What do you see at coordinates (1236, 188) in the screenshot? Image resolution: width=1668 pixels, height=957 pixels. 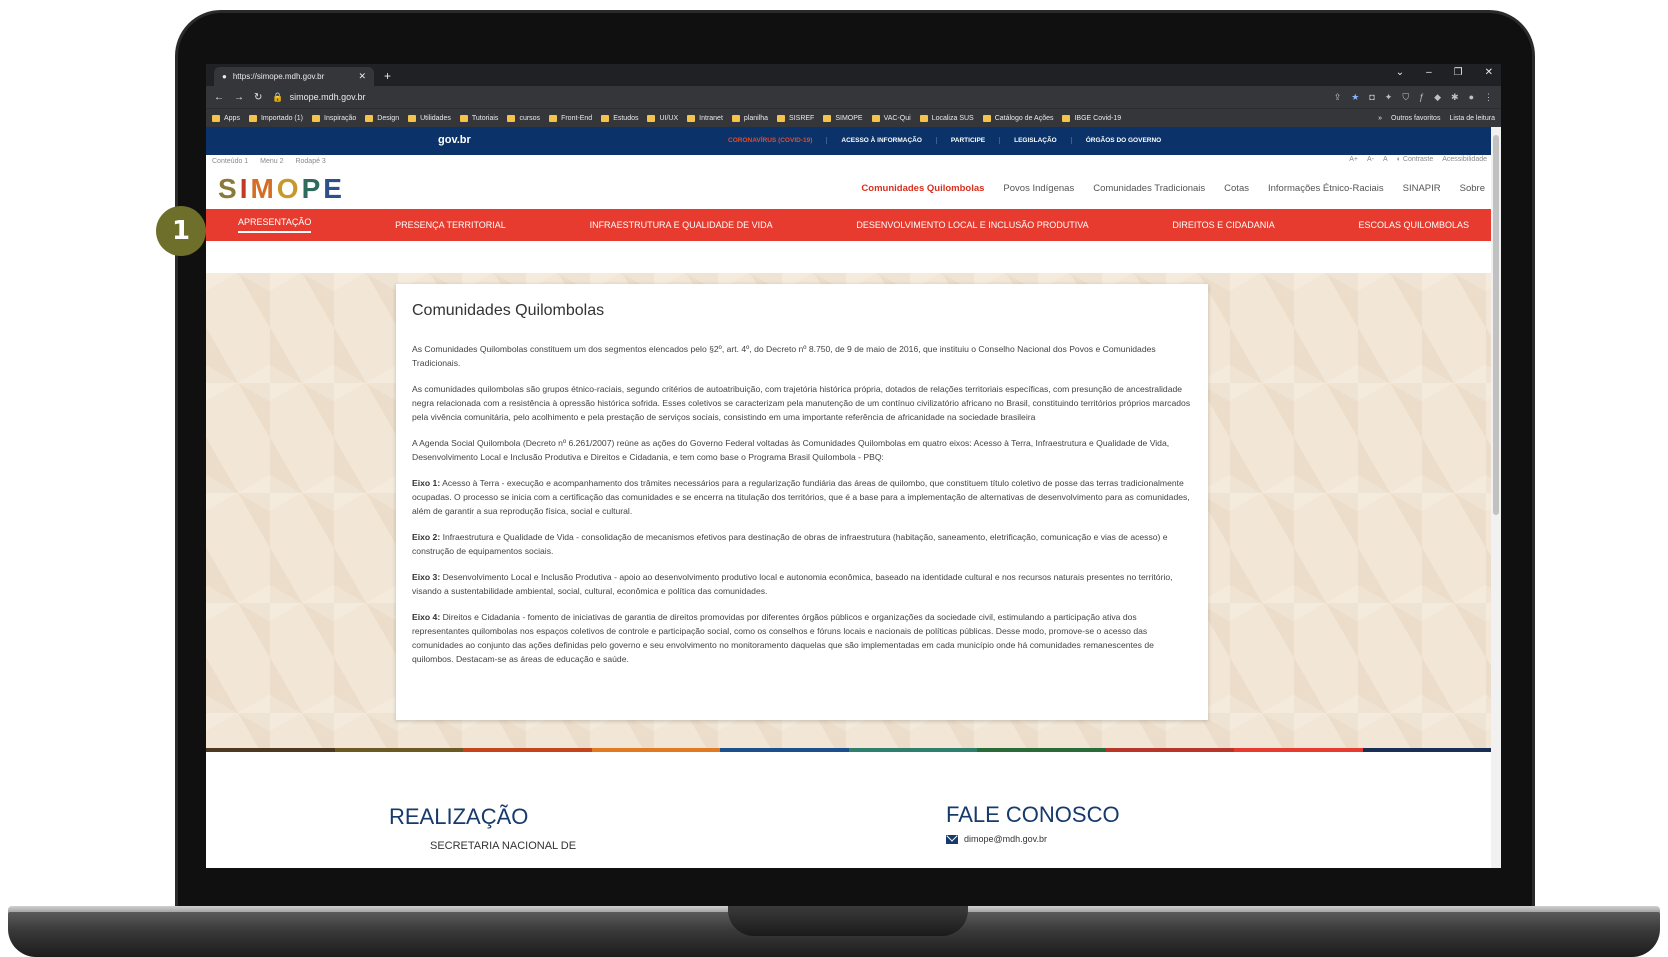 I see `nav-cotas: Cotas` at bounding box center [1236, 188].